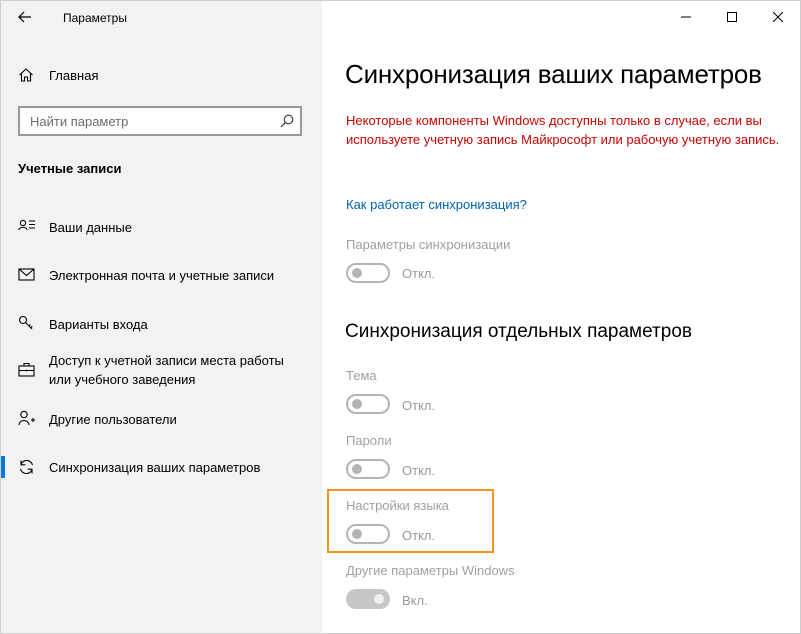  I want to click on sidebar-item-label: Электронная почта и учетные записи, so click(162, 275).